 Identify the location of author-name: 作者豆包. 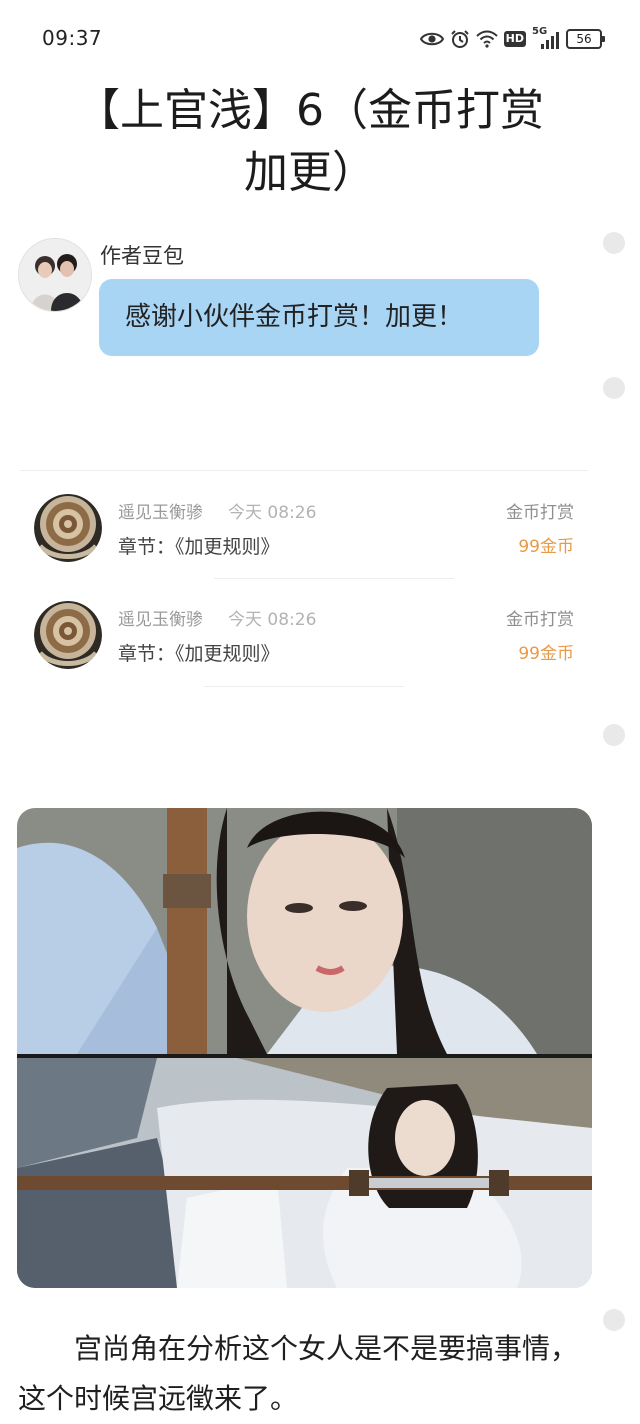
(142, 256).